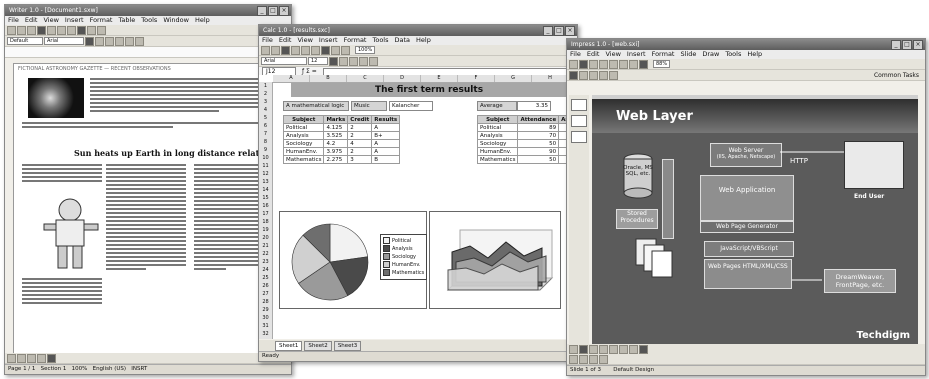 Image resolution: width=929 pixels, height=379 pixels. I want to click on table-cell: Sociology, so click(303, 143).